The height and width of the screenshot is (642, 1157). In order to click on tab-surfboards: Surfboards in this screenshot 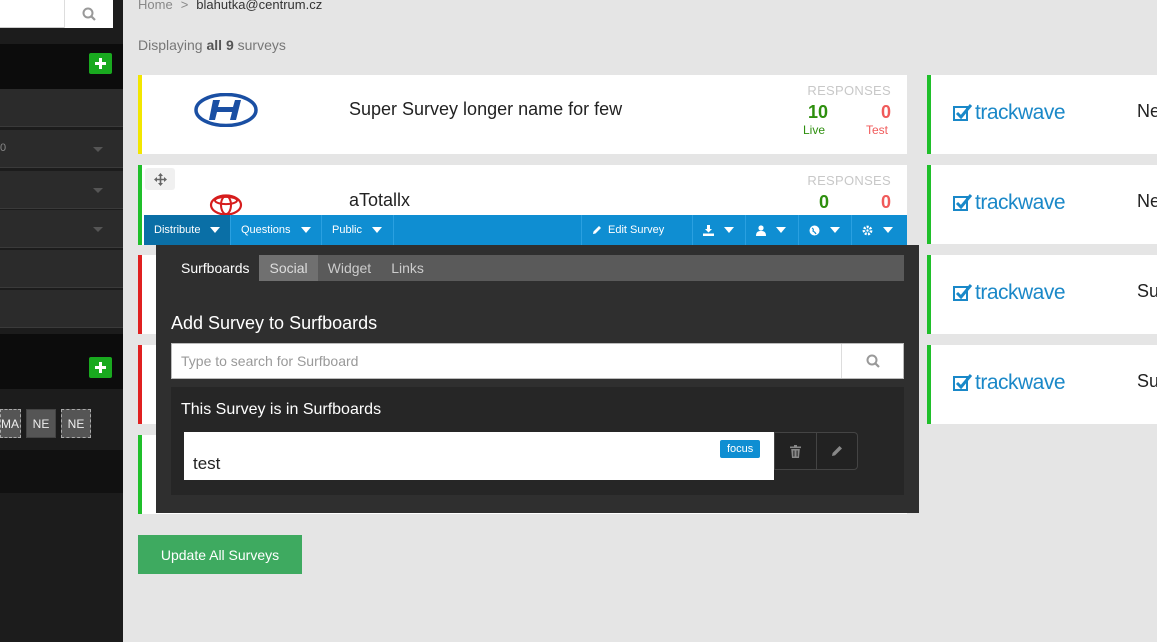, I will do `click(215, 268)`.